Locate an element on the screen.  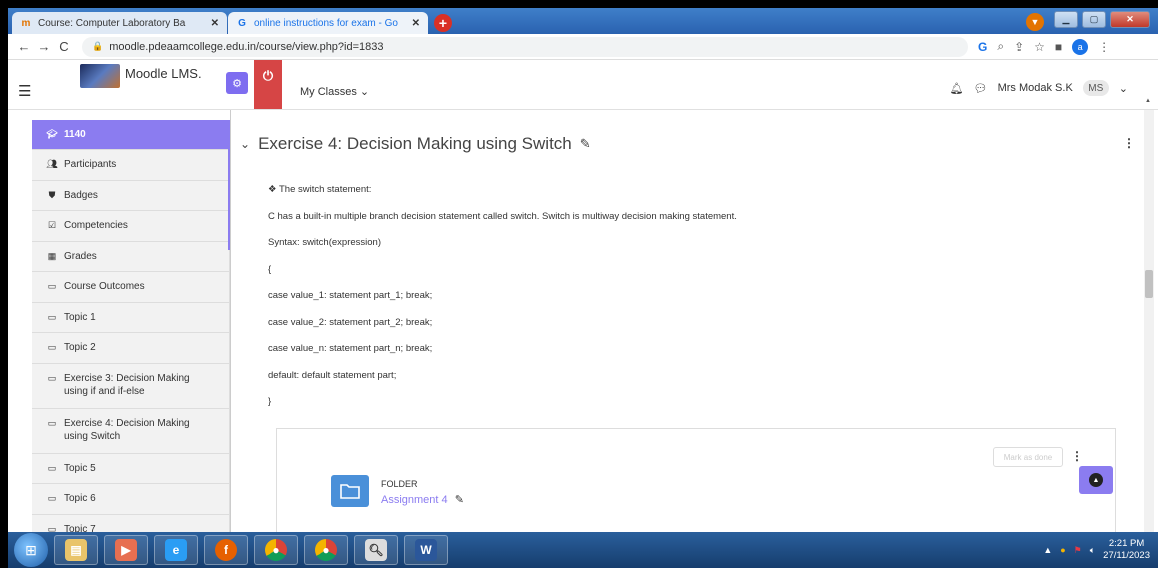
site-logo is located at coordinates (100, 76).